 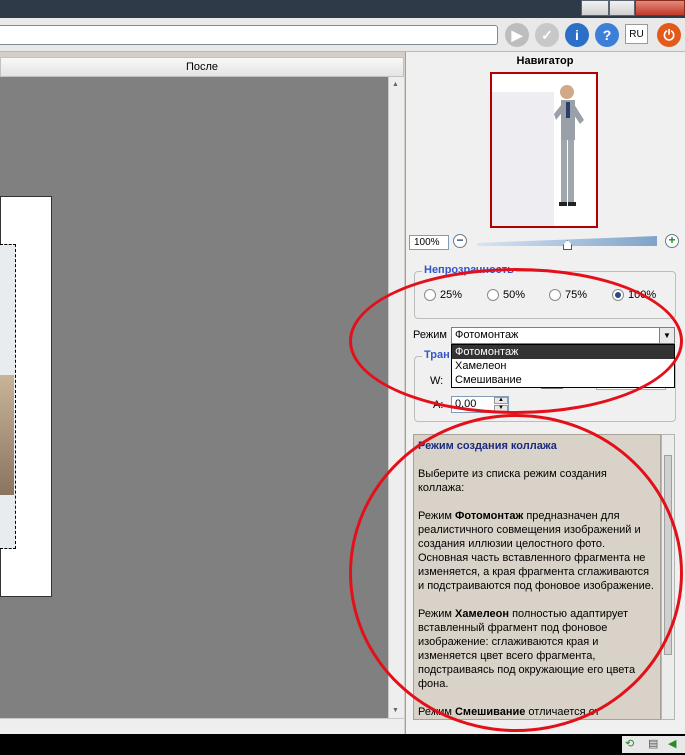 I want to click on zoom-in-icon: +, so click(x=672, y=241).